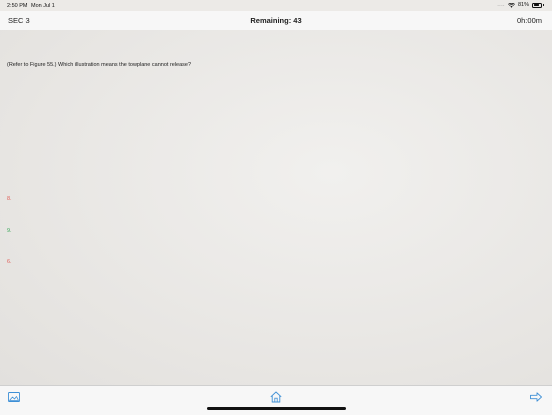  I want to click on nav-bar: SEC 3 Remaining: 43 0h:00m, so click(276, 21).